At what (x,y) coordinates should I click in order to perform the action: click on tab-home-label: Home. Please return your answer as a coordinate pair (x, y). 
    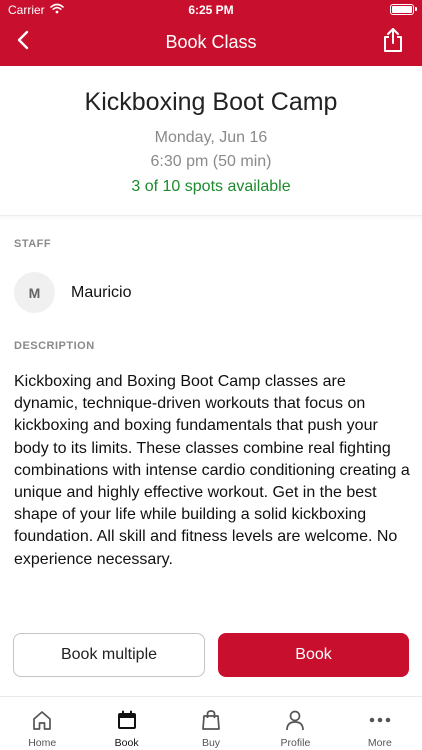
    Looking at the image, I should click on (42, 743).